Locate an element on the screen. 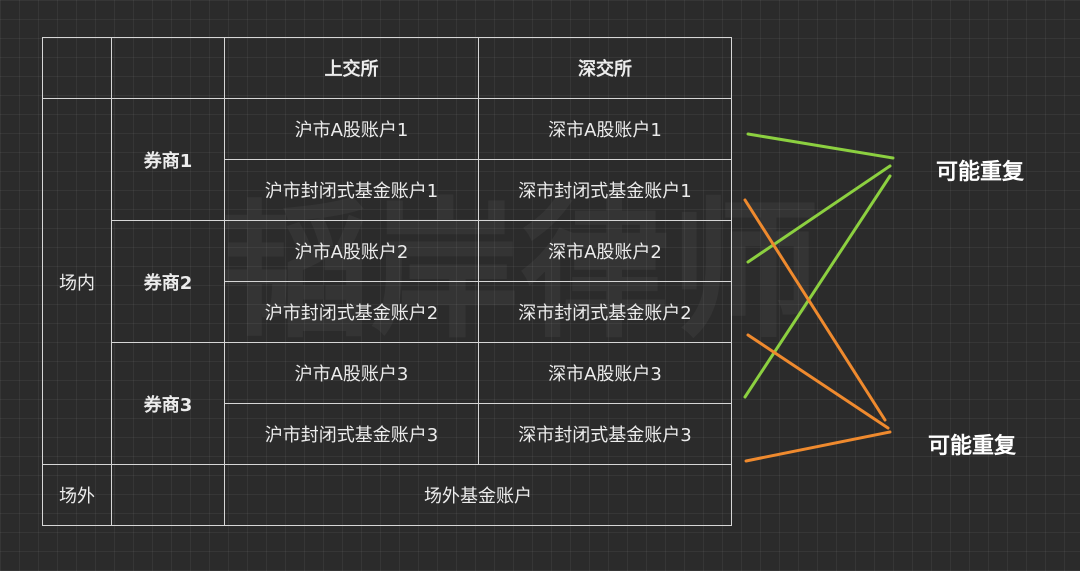 Image resolution: width=1080 pixels, height=571 pixels. table-header-row: 上交所 深交所 is located at coordinates (387, 68).